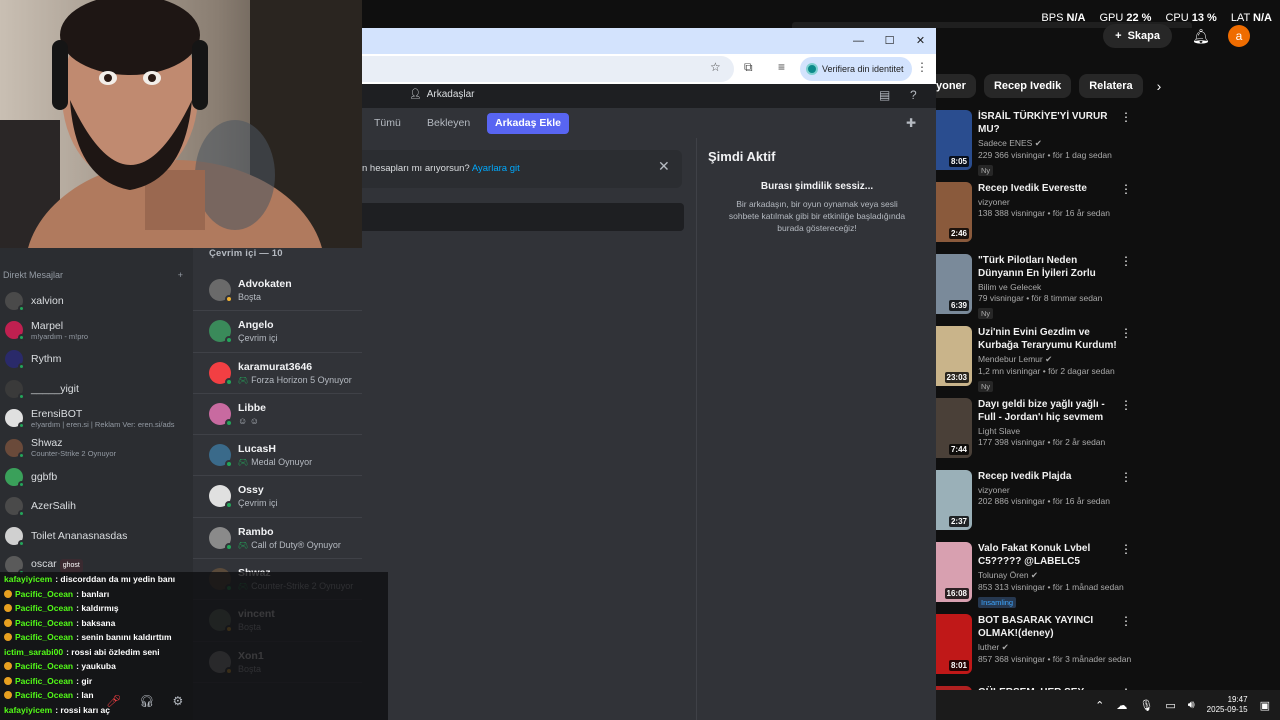 The image size is (1280, 720). I want to click on chevron-up-icon: ⌃, so click(1099, 705).